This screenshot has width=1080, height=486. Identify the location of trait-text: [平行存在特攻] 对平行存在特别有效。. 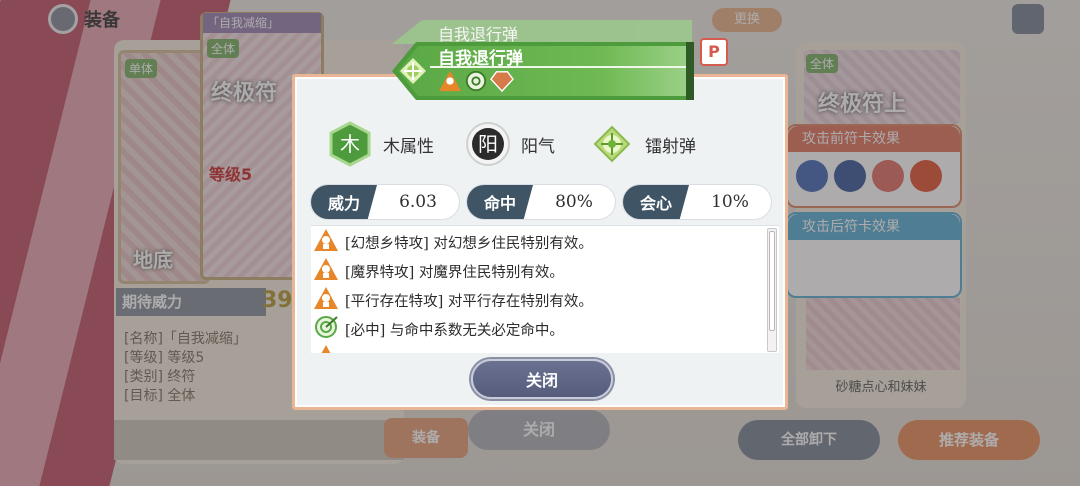
(469, 301).